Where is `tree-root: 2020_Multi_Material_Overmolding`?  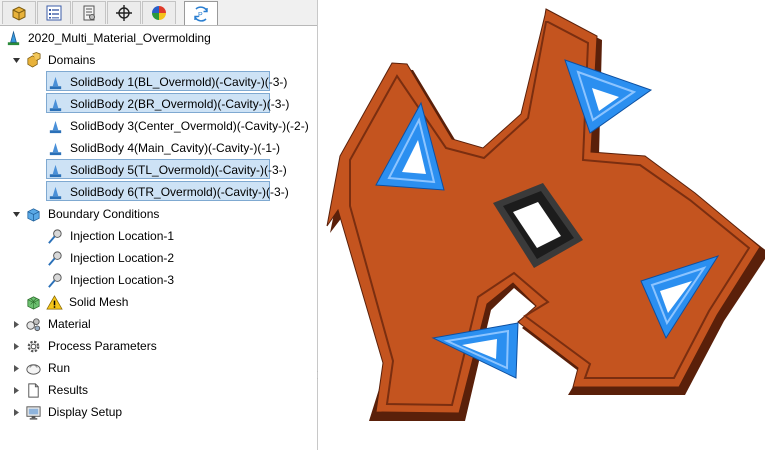
tree-root: 2020_Multi_Material_Overmolding is located at coordinates (109, 38).